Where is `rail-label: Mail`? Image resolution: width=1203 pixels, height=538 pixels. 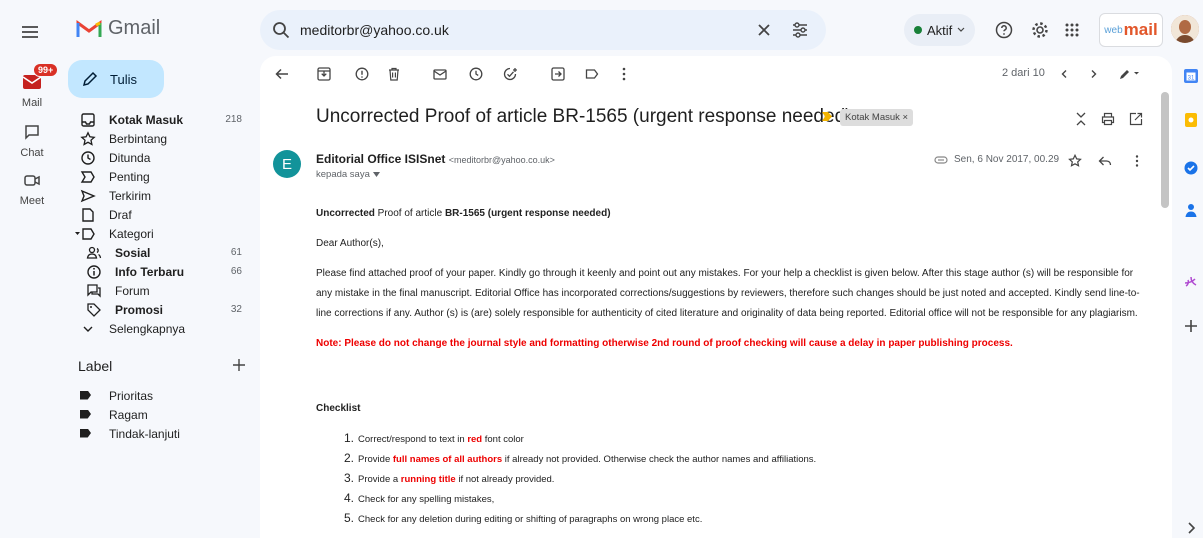
rail-label: Mail is located at coordinates (32, 103).